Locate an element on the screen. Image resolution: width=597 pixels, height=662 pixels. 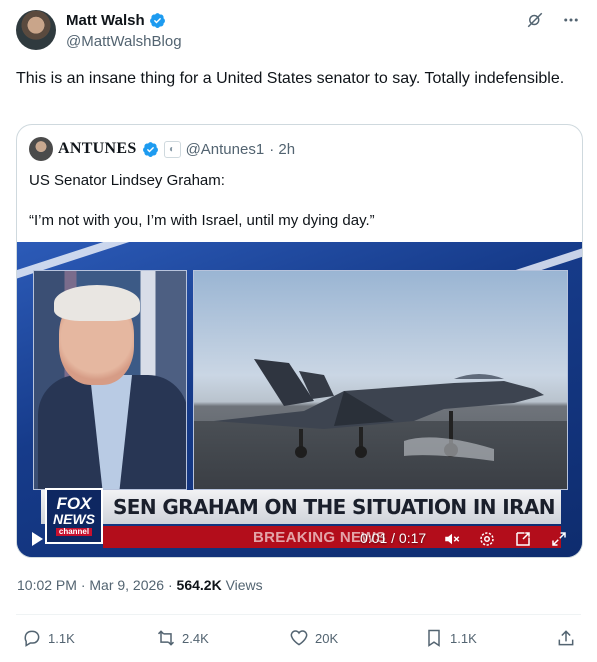
action-bar: 1.1K 2.4K 20K 1.1K is located at coordinates (298, 638).